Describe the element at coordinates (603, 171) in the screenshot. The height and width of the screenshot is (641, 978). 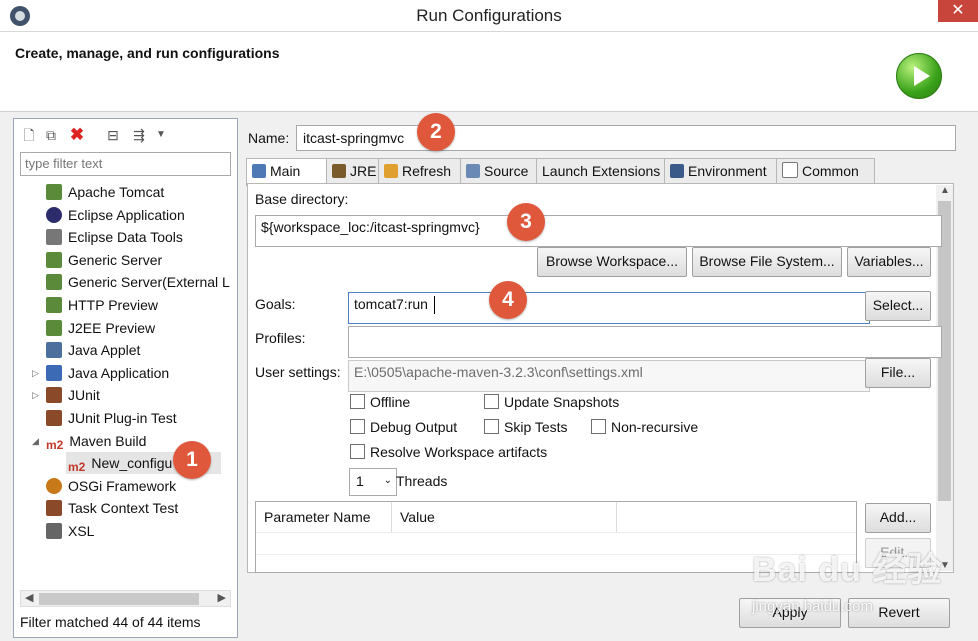
I see `tab-launch-extensions: Launch Extensions` at that location.